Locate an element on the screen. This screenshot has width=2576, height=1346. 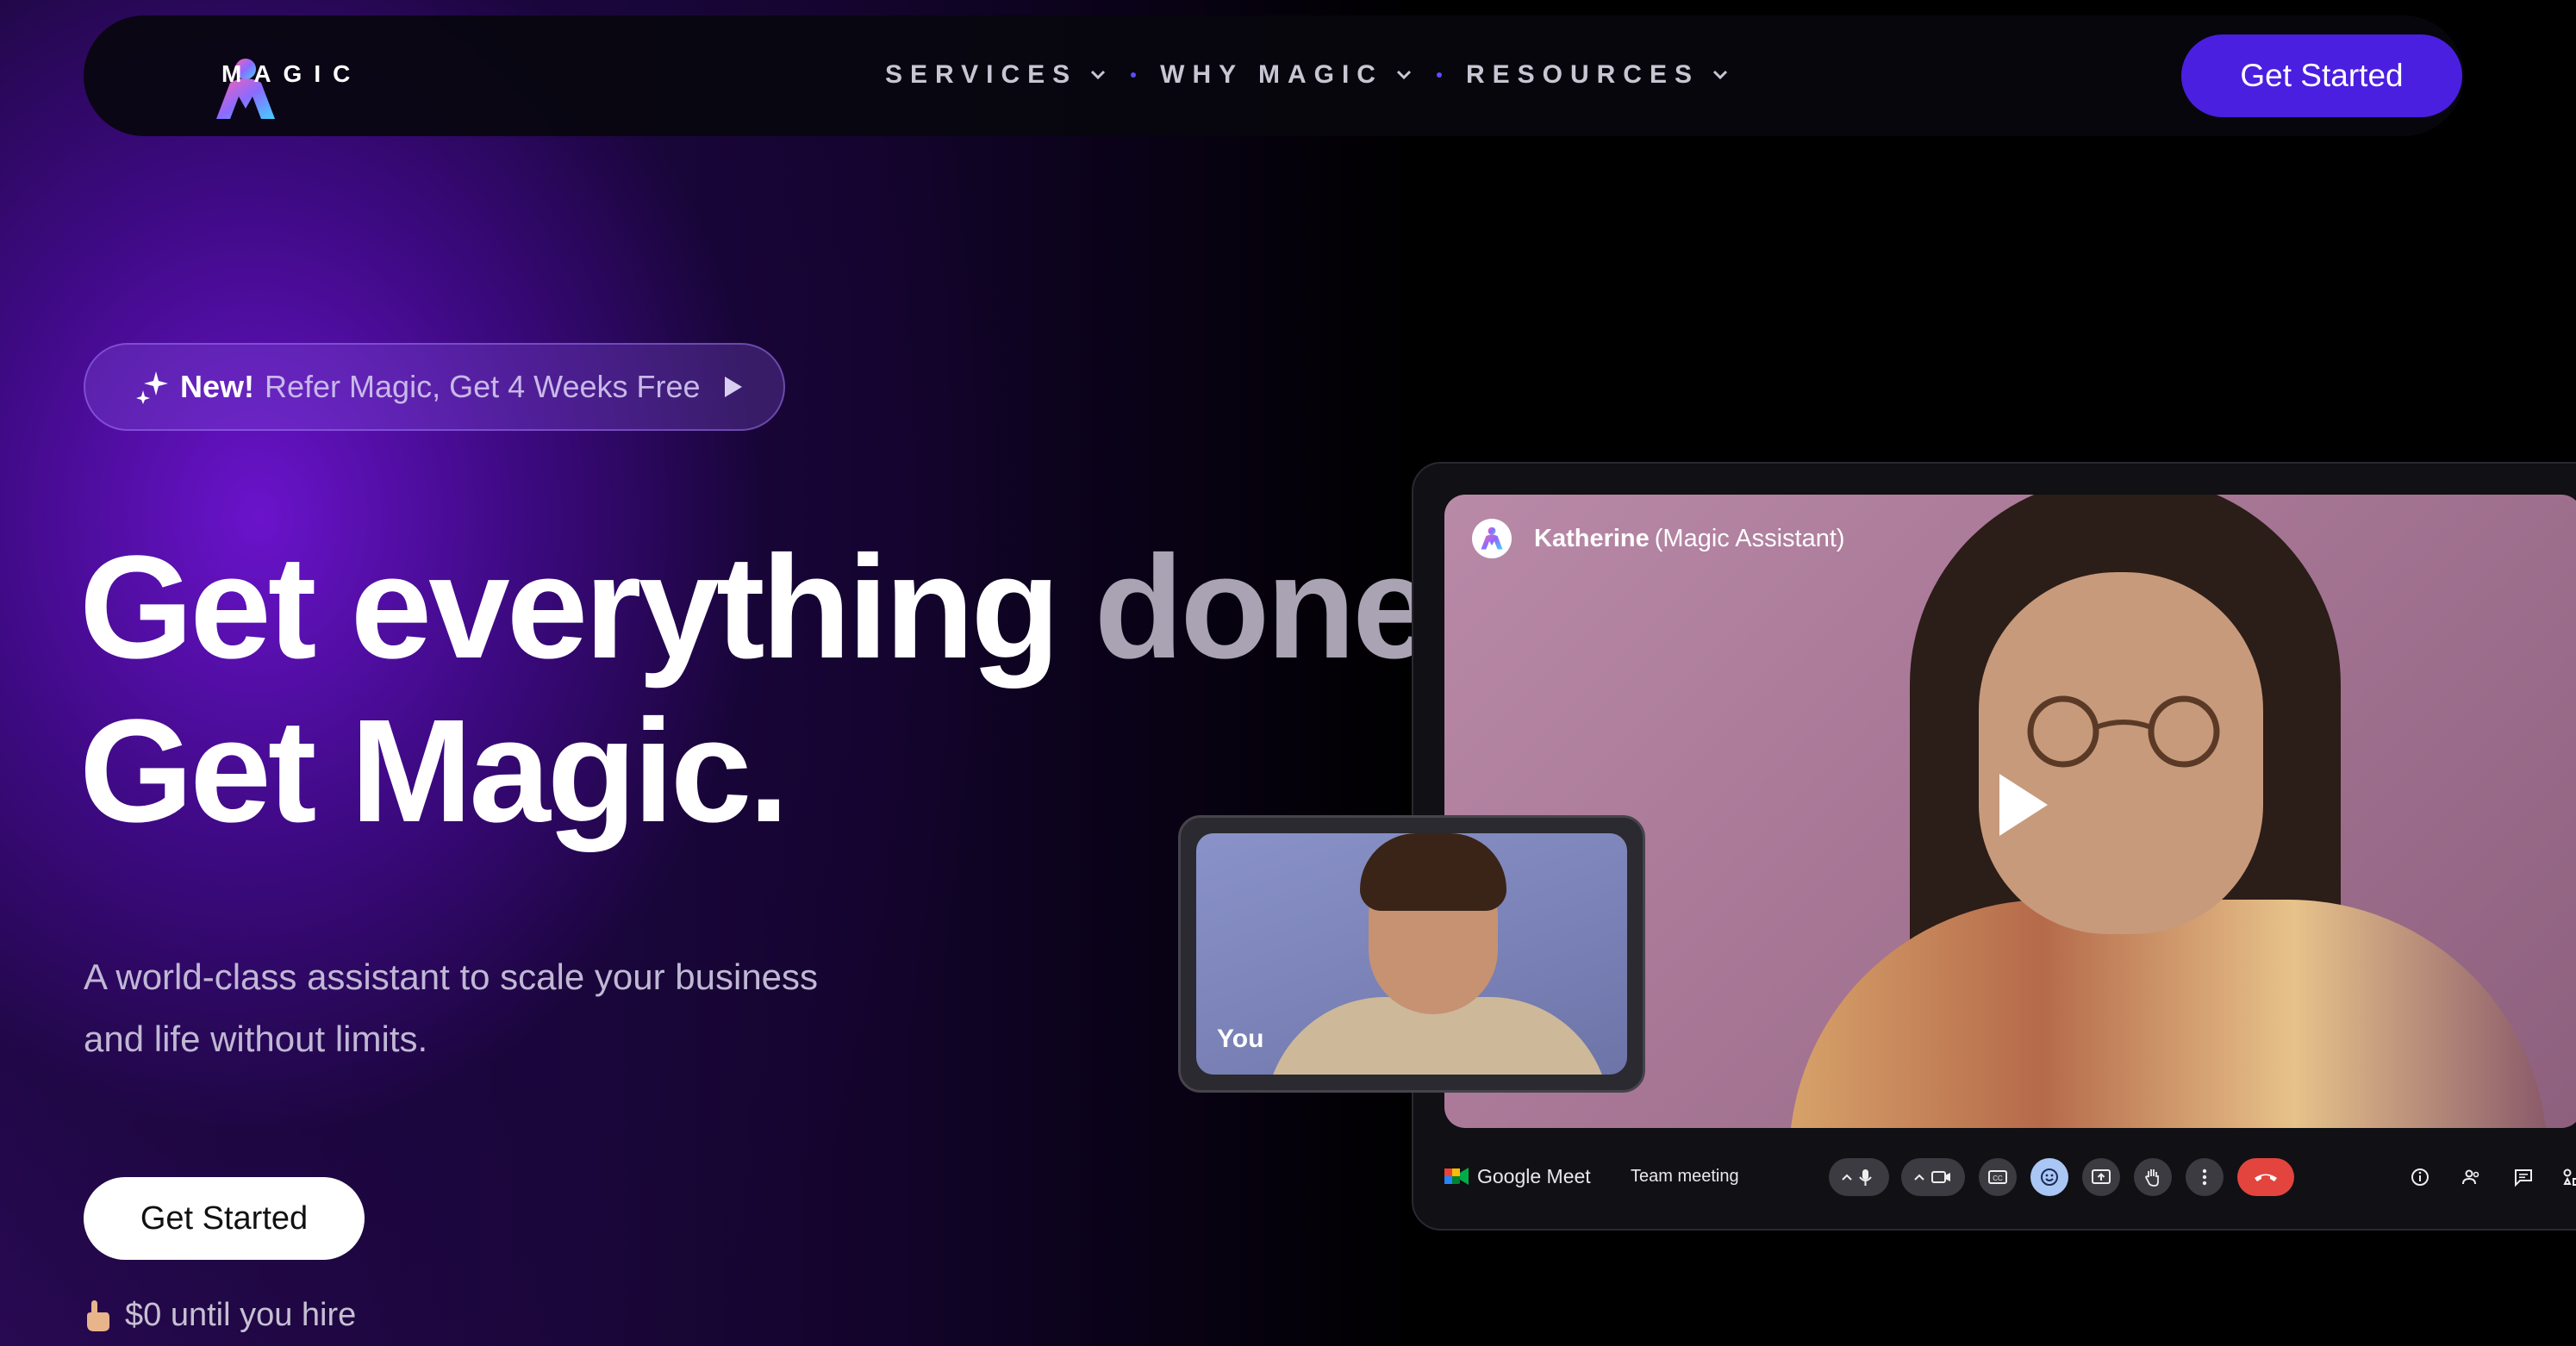
nav-links: SERVICES WHY MAGIC RESOURCES is located at coordinates (1307, 75).